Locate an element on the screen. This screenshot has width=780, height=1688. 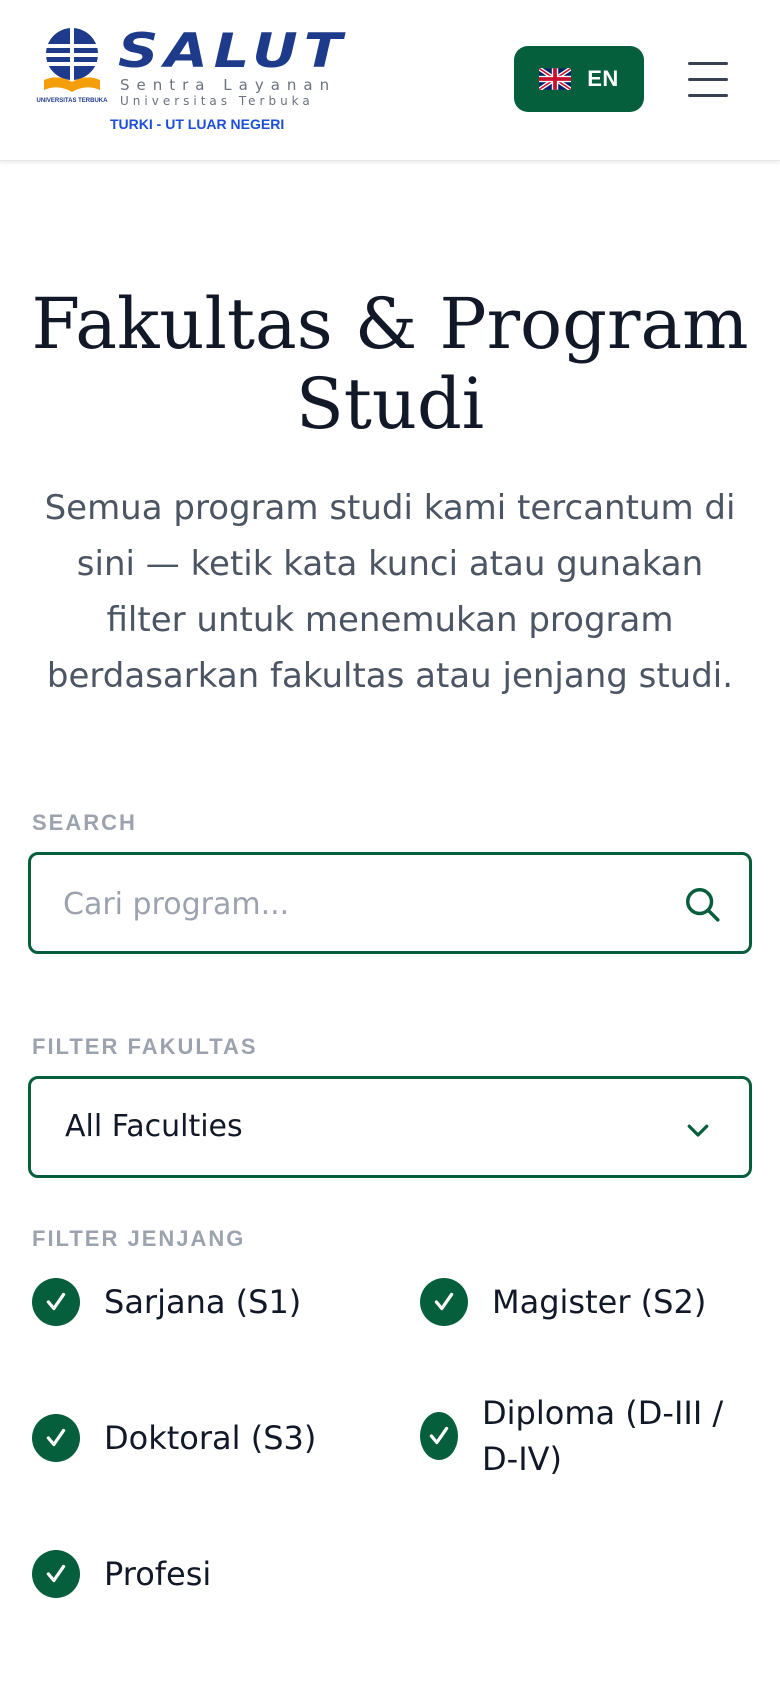
uk-flag-icon is located at coordinates (555, 79).